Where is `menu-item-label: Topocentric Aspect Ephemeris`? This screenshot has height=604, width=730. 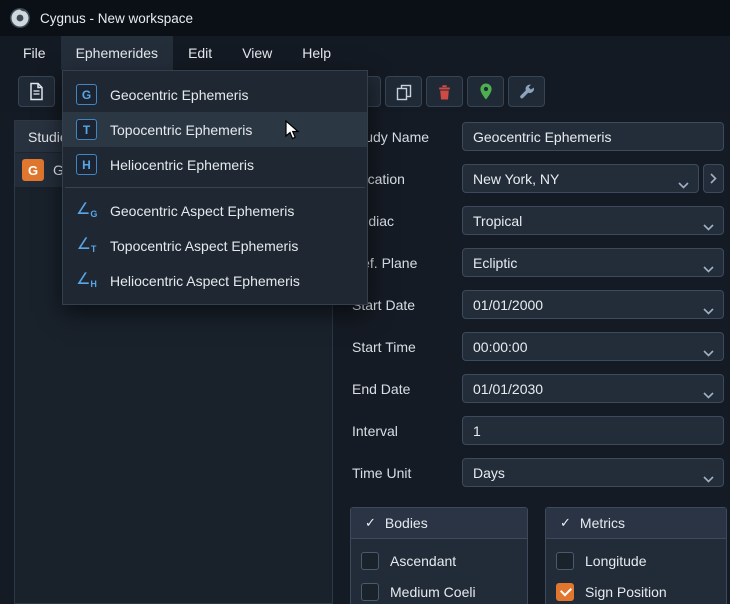 menu-item-label: Topocentric Aspect Ephemeris is located at coordinates (204, 245).